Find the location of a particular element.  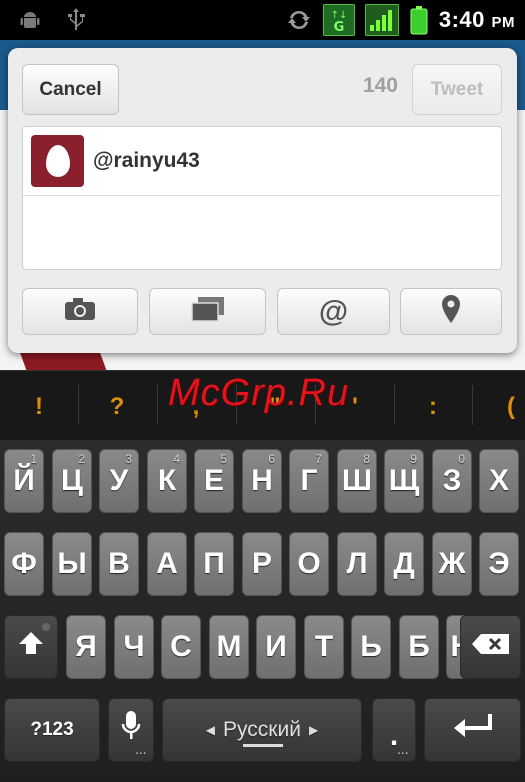

key-row1: 8Ш is located at coordinates (357, 481).